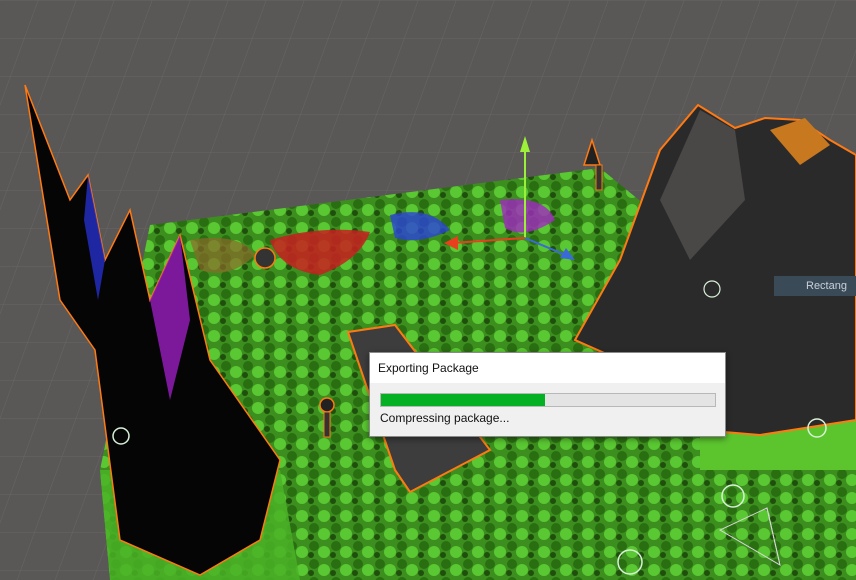  What do you see at coordinates (547, 368) in the screenshot?
I see `dialog-title: Exporting Package` at bounding box center [547, 368].